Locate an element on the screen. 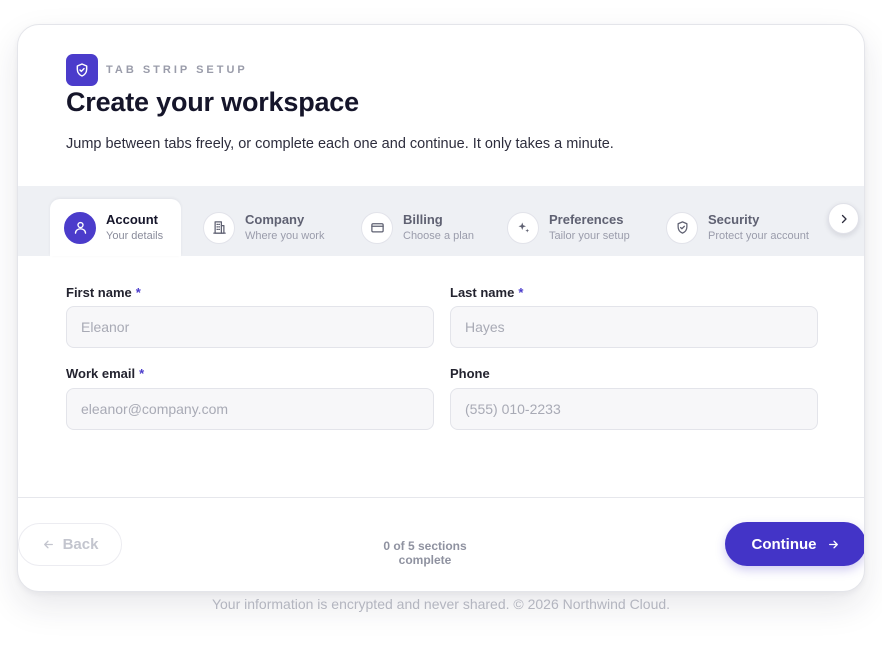 This screenshot has width=882, height=650. building-icon is located at coordinates (219, 227).